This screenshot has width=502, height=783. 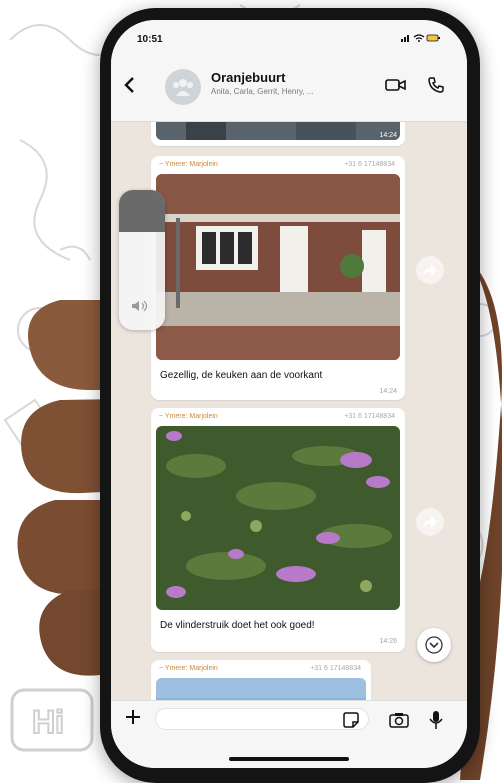 I want to click on message-caption: De vlinderstruik doet het ook goed!, so click(x=237, y=625).